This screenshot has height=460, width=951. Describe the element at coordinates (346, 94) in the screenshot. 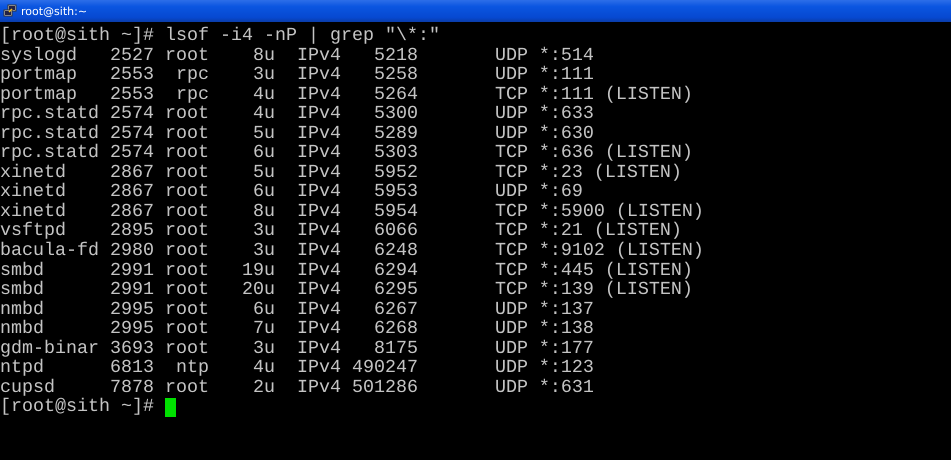

I see `terminal-line: portmap 2553 rpc 4u IPv4 5264 TCP *:111 (LISTEN)` at that location.